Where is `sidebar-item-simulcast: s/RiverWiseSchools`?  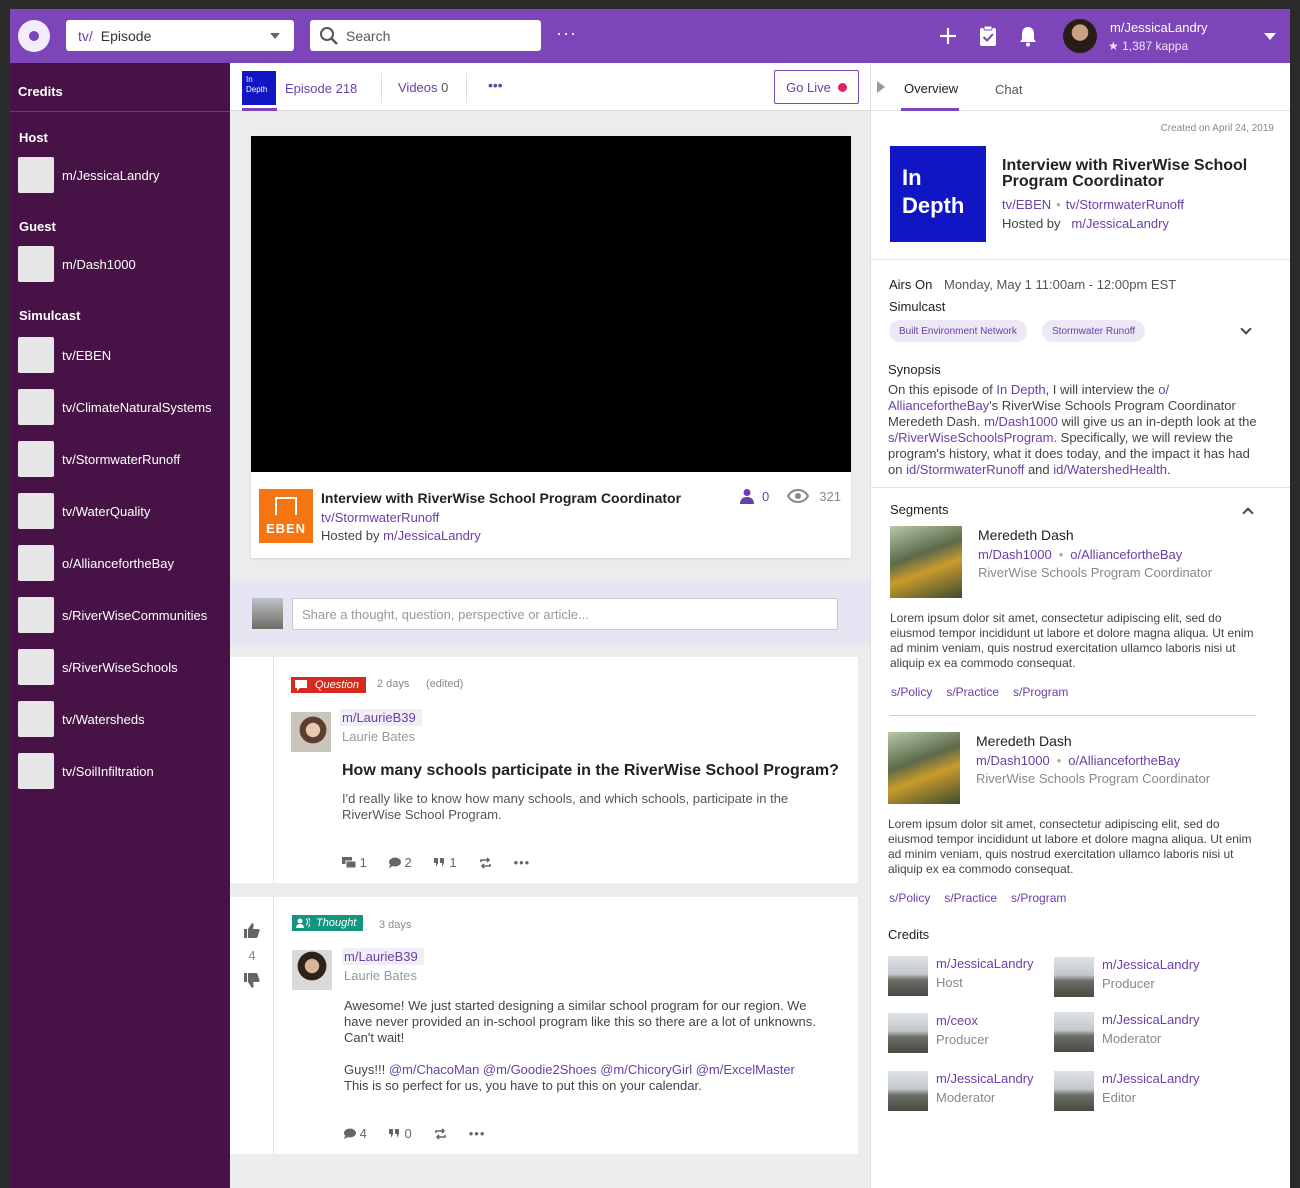 sidebar-item-simulcast: s/RiverWiseSchools is located at coordinates (120, 667).